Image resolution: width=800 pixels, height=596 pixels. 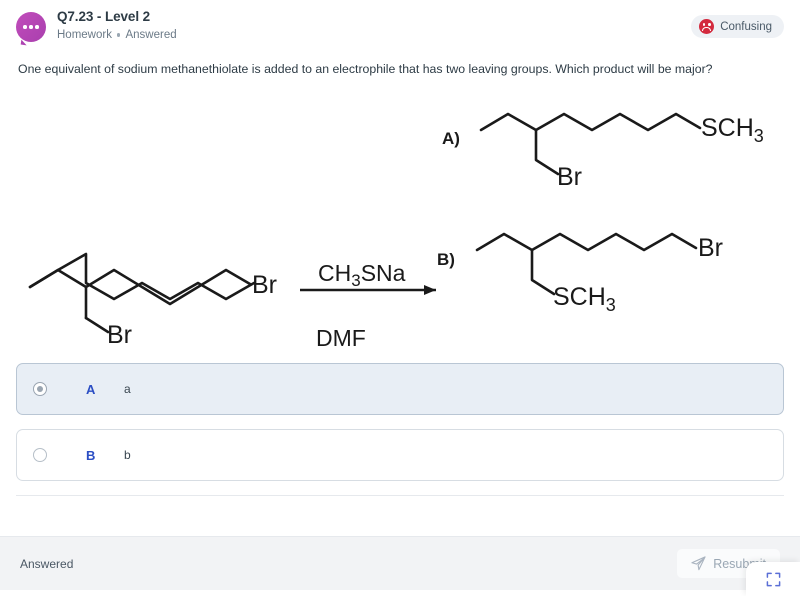 I want to click on speech-bubble-dots-icon, so click(x=31, y=27).